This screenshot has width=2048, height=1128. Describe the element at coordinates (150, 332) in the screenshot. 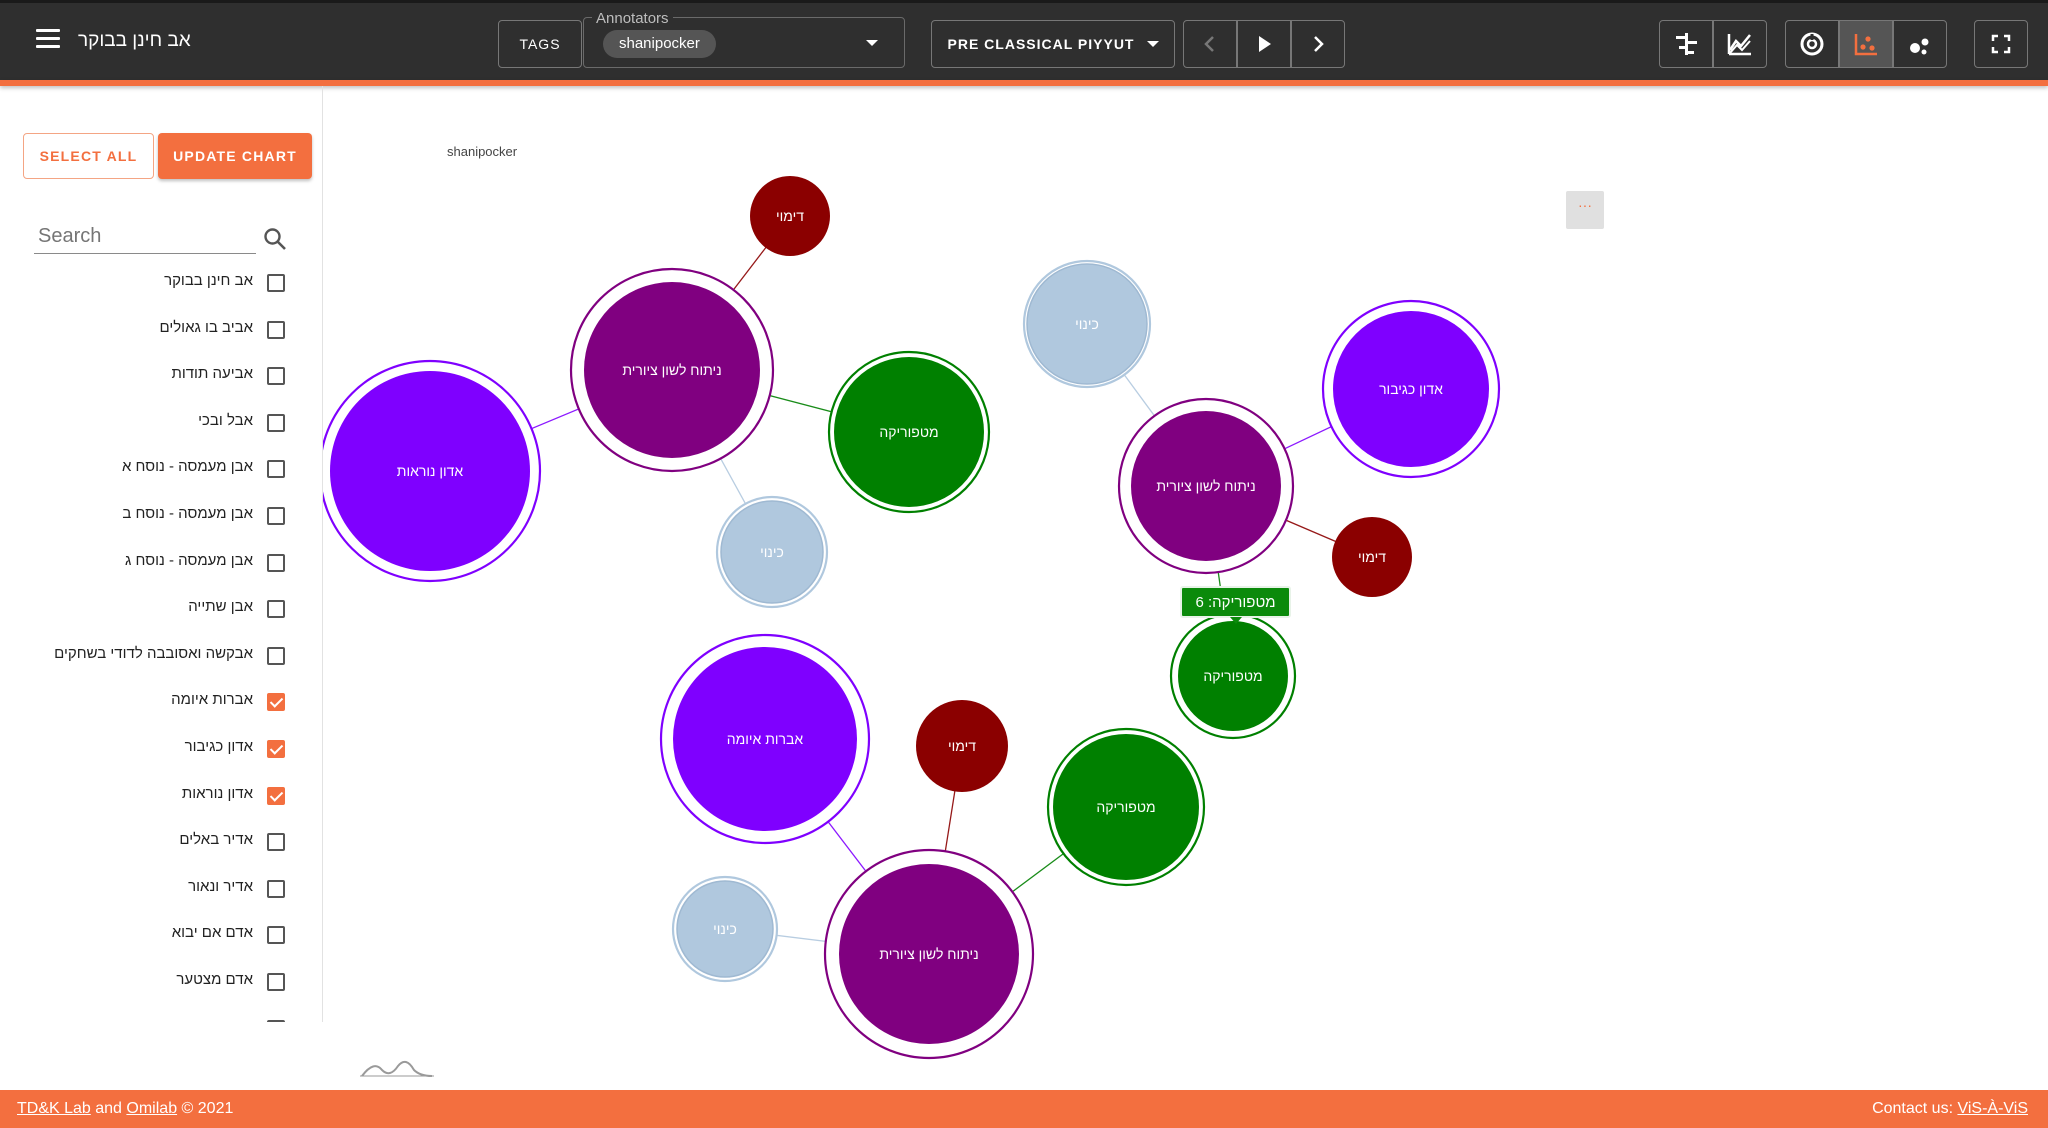

I see `list-item: אביב בו גאולים` at that location.